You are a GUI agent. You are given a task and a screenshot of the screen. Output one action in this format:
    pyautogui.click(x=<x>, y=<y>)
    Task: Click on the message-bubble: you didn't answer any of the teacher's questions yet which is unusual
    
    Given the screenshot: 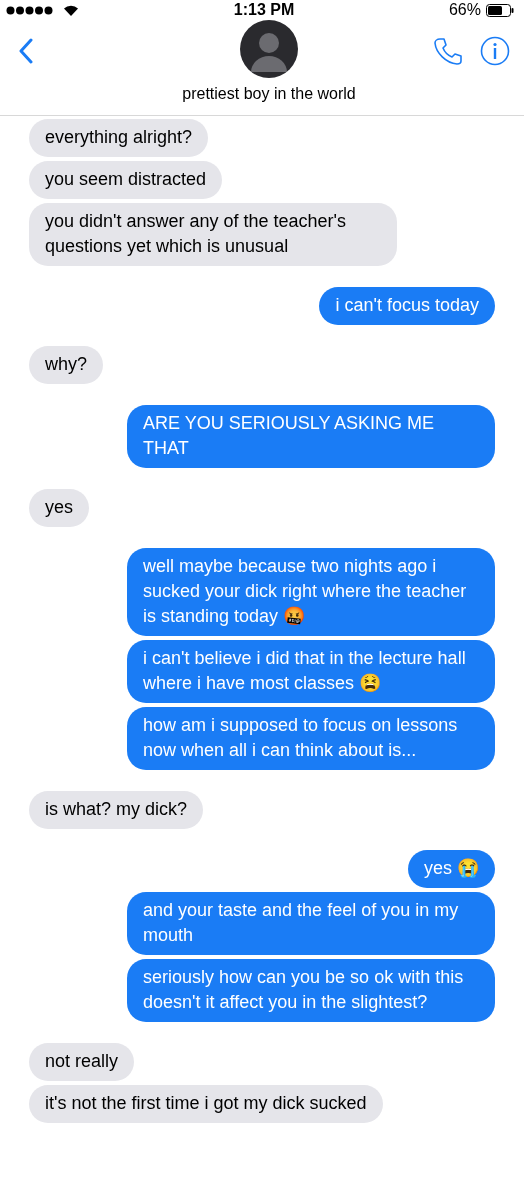 What is the action you would take?
    pyautogui.click(x=213, y=234)
    